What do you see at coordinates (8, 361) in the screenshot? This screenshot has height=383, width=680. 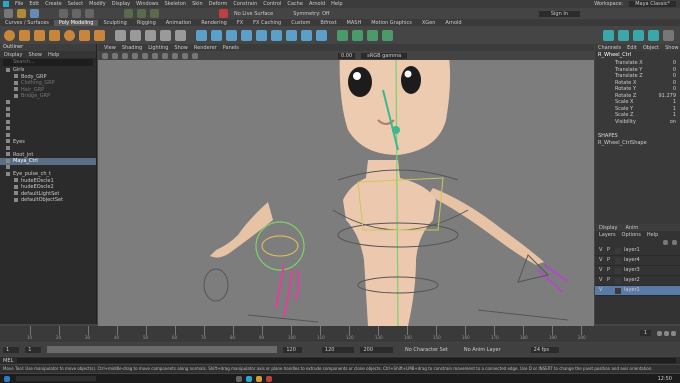 I see `command-mode-label: MEL` at bounding box center [8, 361].